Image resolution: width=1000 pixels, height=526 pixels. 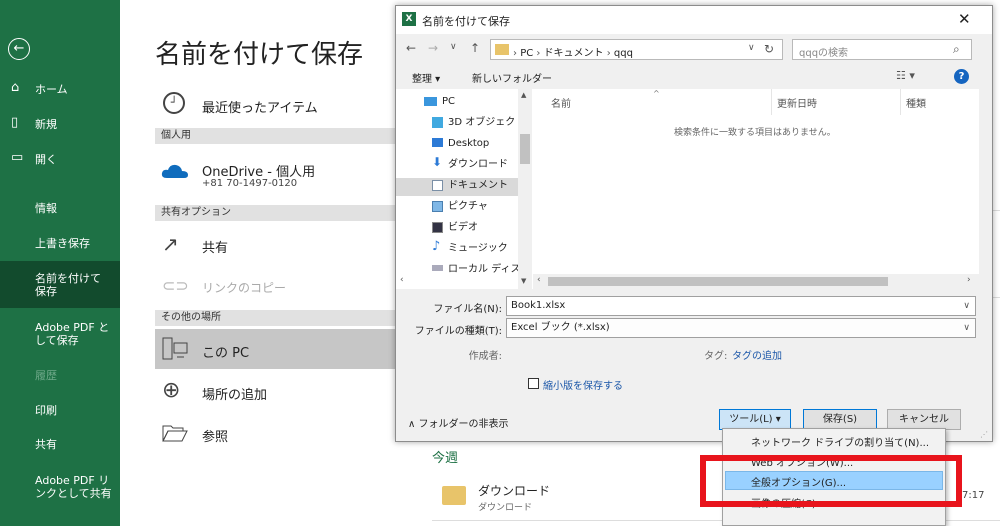 I want to click on thumbnail-checkbox, so click(x=533, y=383).